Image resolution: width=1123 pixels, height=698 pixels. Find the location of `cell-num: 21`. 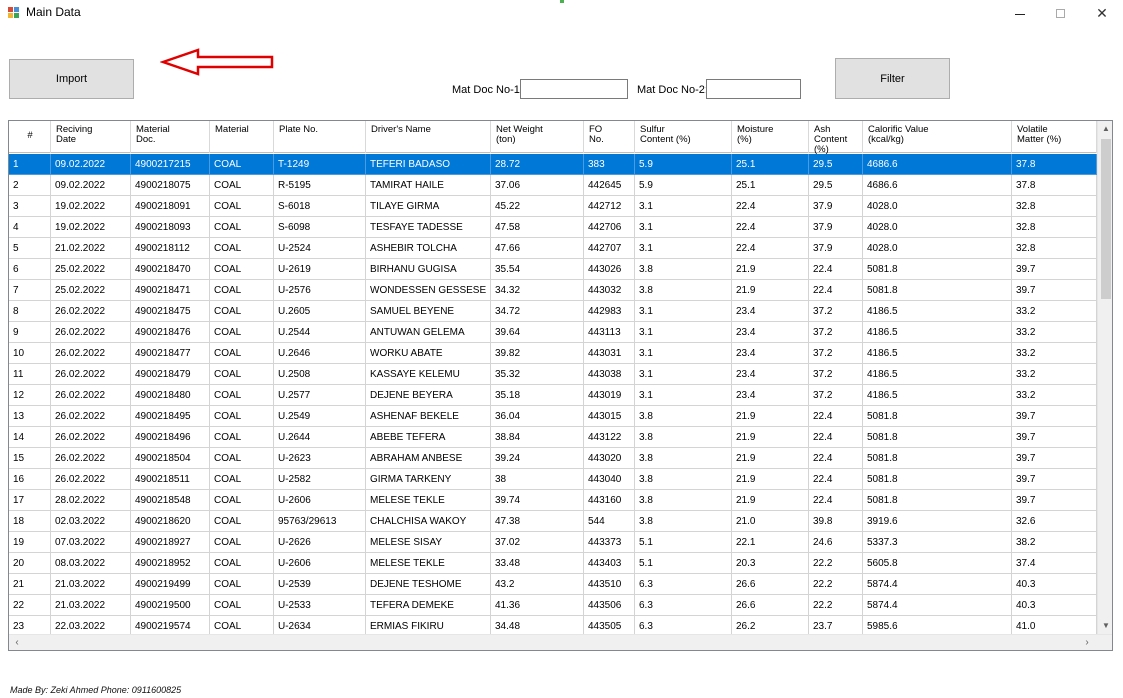

cell-num: 21 is located at coordinates (30, 584).